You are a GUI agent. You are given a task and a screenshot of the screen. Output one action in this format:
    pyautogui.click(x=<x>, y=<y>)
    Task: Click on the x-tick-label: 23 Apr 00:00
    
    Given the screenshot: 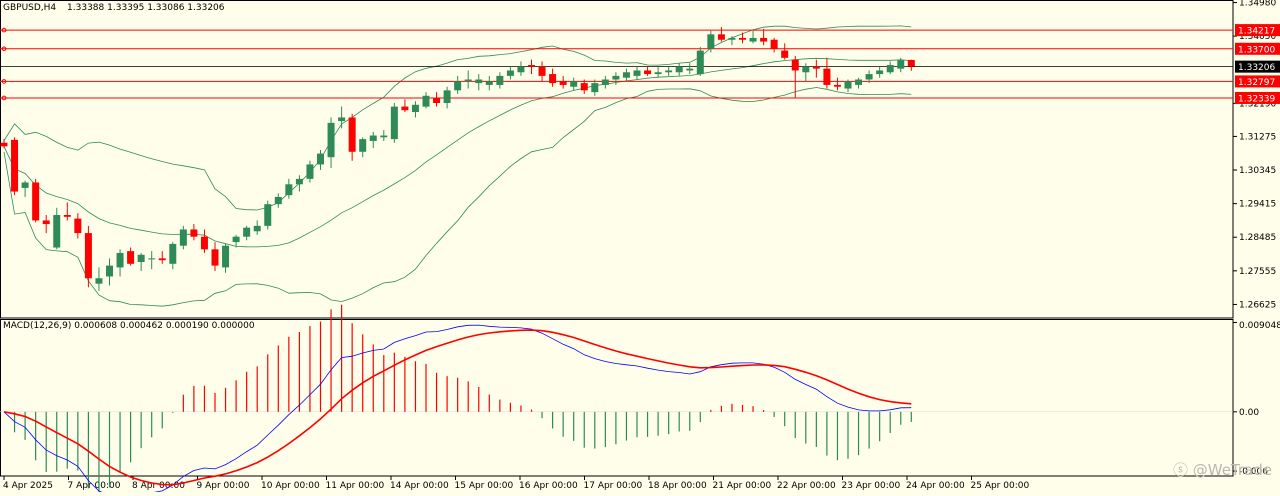 What is the action you would take?
    pyautogui.click(x=871, y=486)
    